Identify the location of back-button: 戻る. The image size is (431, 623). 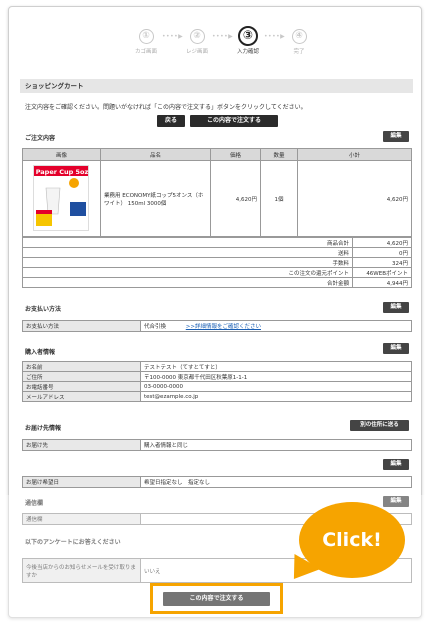
(171, 121).